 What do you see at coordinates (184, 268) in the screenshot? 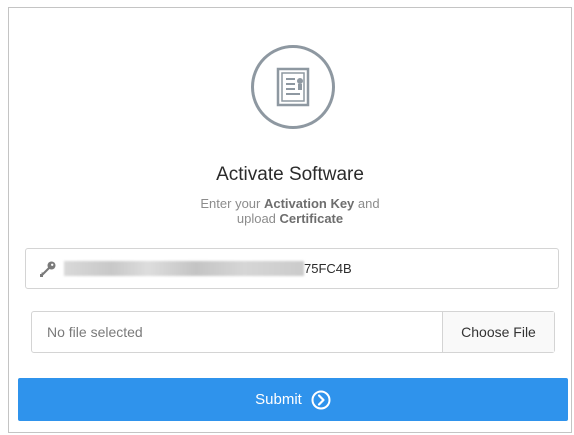
I see `redacted-key-segment` at bounding box center [184, 268].